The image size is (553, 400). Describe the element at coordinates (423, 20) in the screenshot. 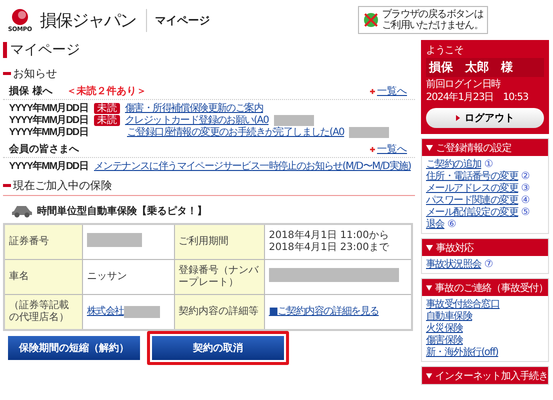

I see `back-button-notice: ブラウザの戻るボタンは ご利用いただけません。` at that location.